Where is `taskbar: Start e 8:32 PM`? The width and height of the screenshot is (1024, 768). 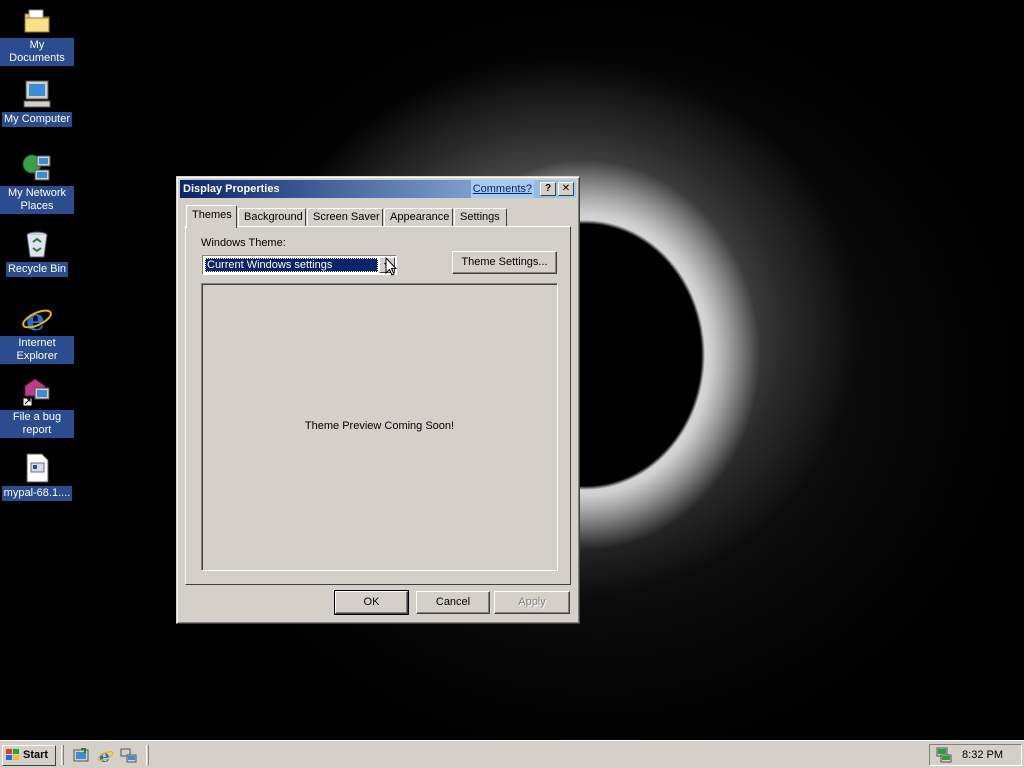 taskbar: Start e 8:32 PM is located at coordinates (512, 754).